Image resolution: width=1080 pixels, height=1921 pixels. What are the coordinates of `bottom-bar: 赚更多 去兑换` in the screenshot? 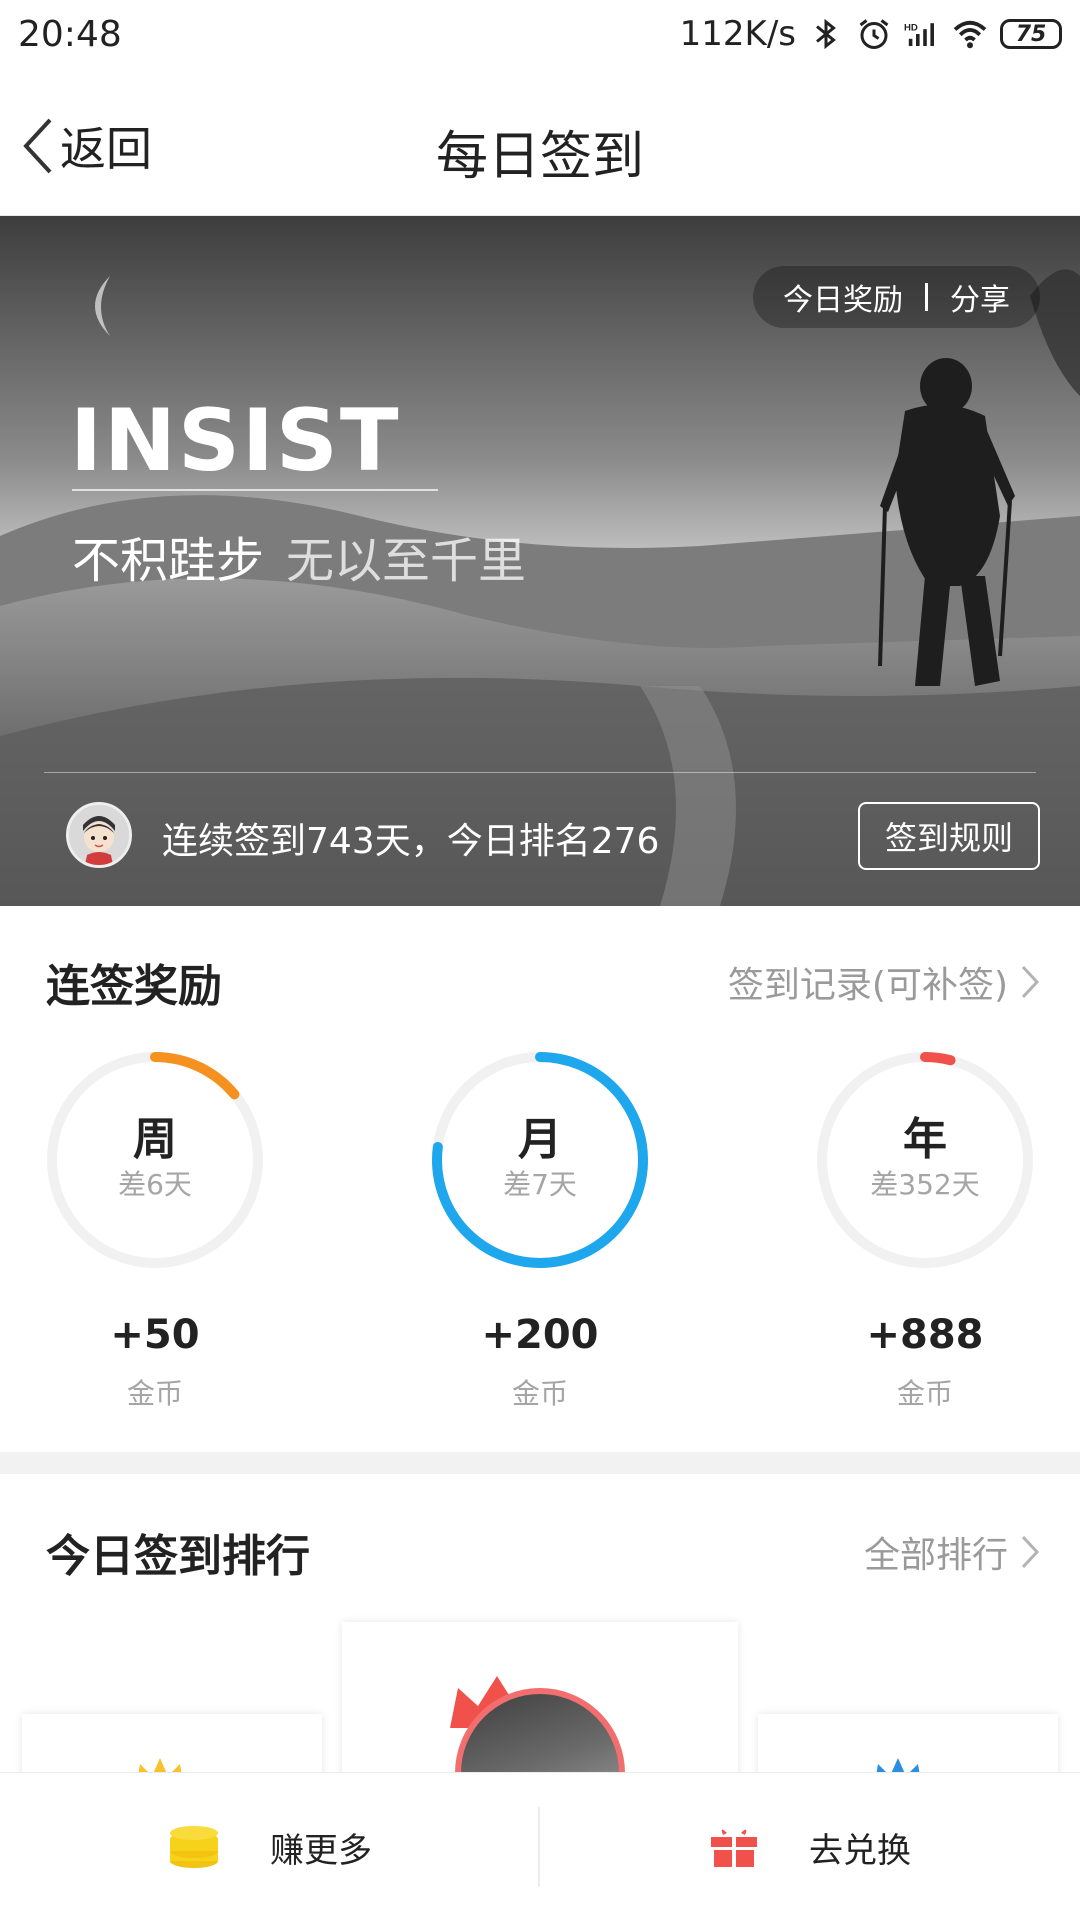 It's located at (540, 1846).